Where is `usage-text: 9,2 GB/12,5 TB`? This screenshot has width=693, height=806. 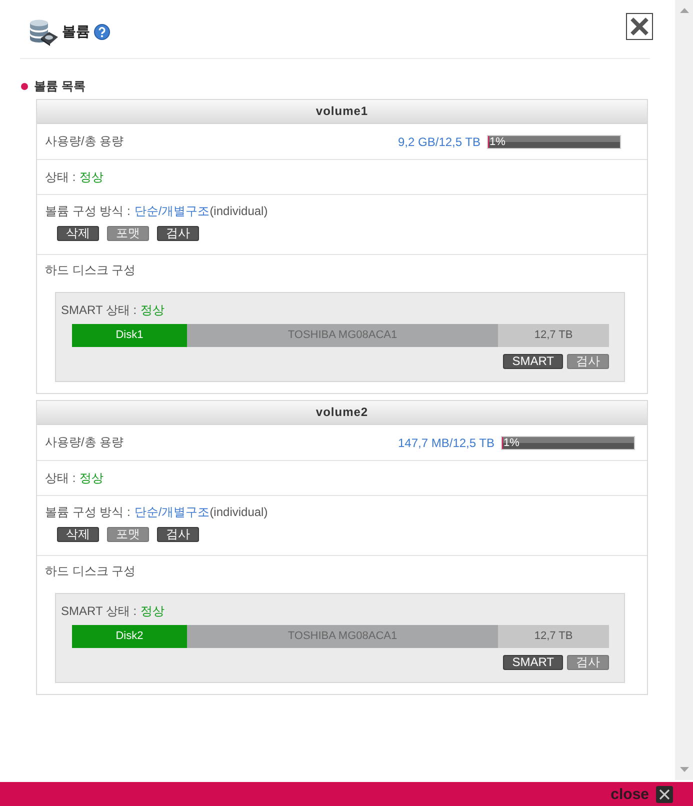
usage-text: 9,2 GB/12,5 TB is located at coordinates (439, 141).